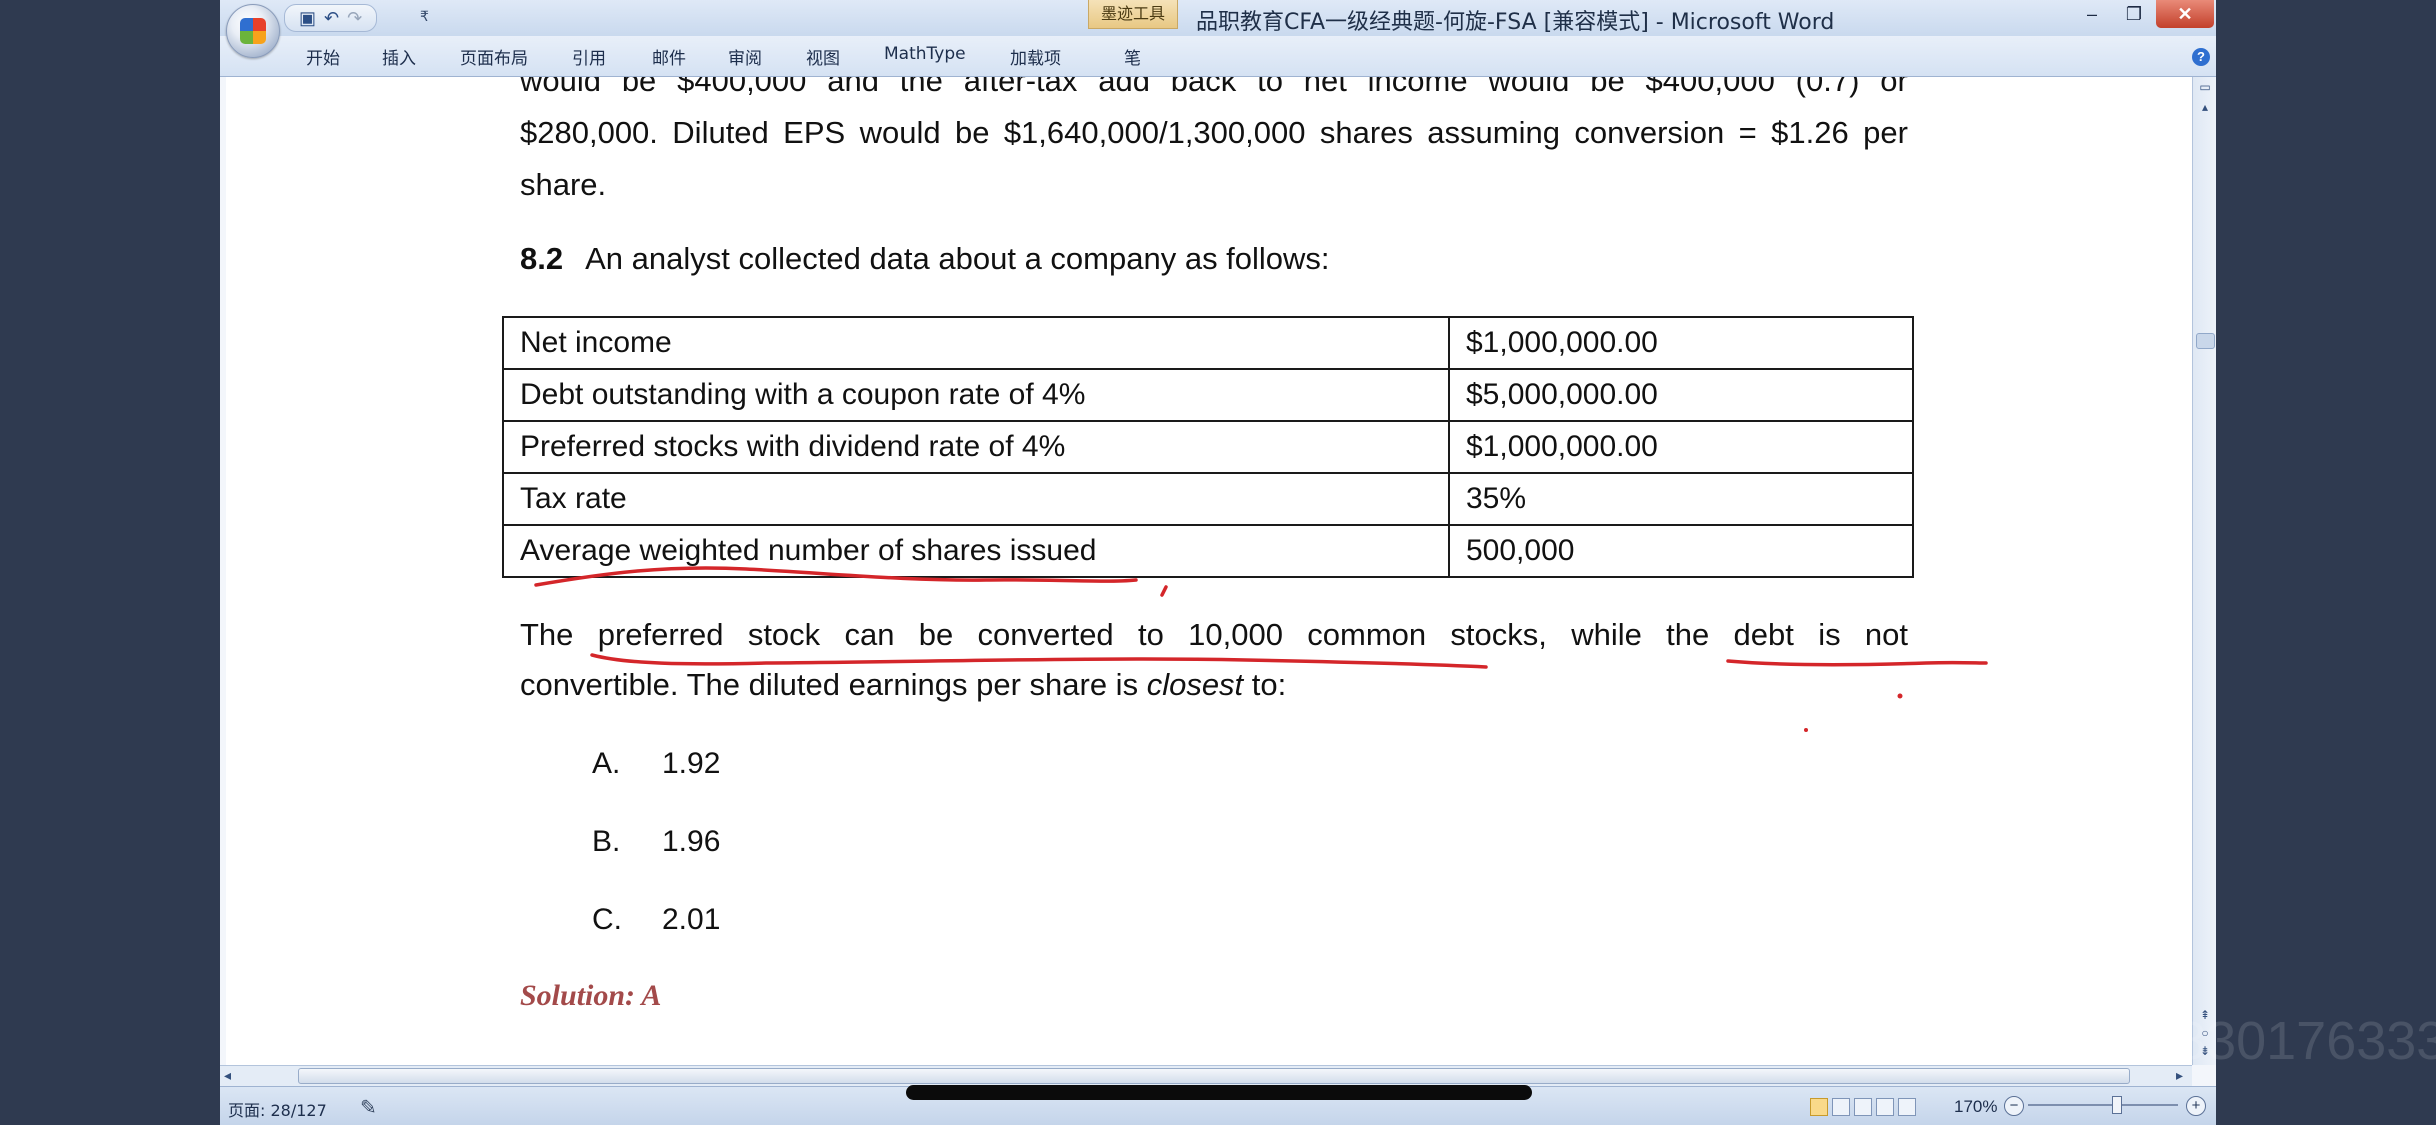  I want to click on tab-mathtype: MathType, so click(925, 54).